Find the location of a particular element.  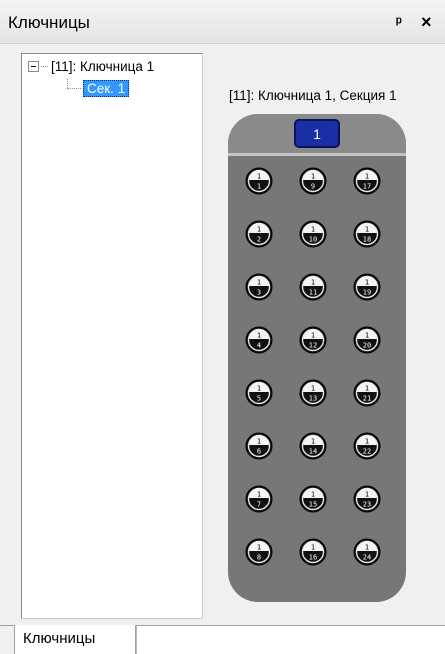

key-slot: 19 is located at coordinates (313, 181).